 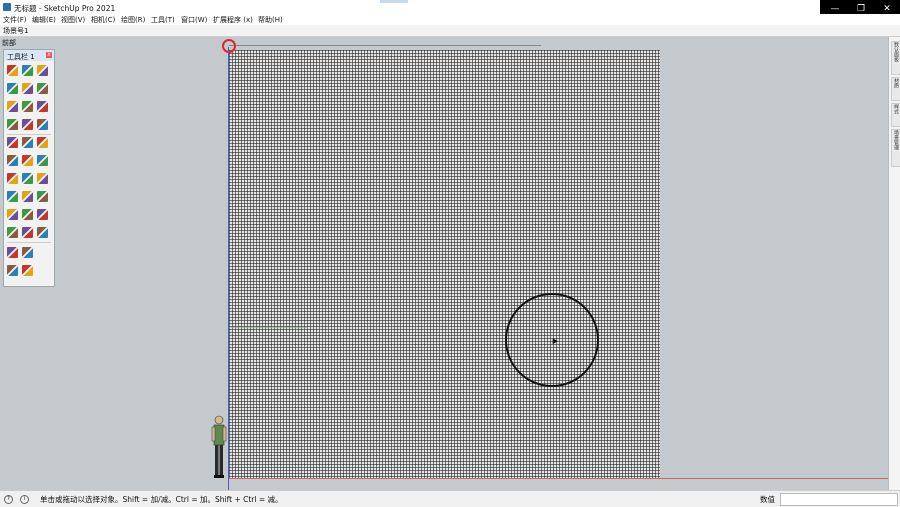 What do you see at coordinates (103, 20) in the screenshot?
I see `menu-camera: 相机(C)` at bounding box center [103, 20].